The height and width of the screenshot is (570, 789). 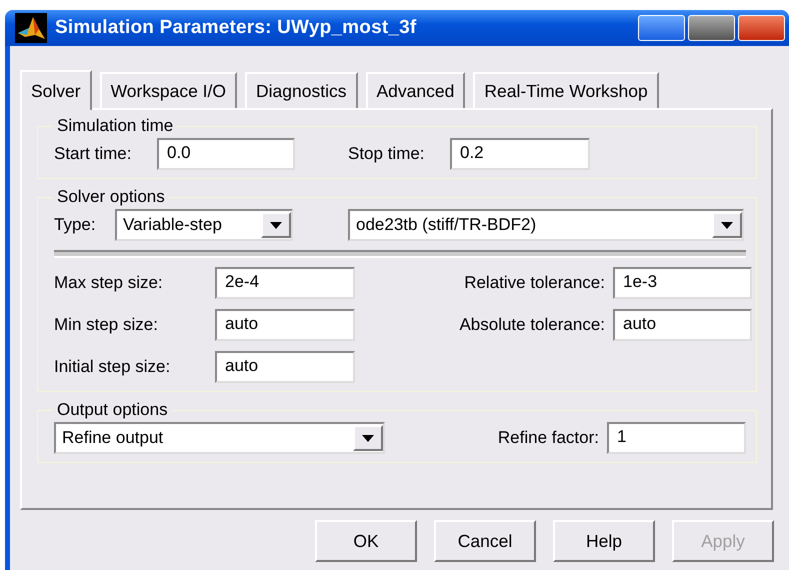 I want to click on tab: Advanced, so click(x=416, y=90).